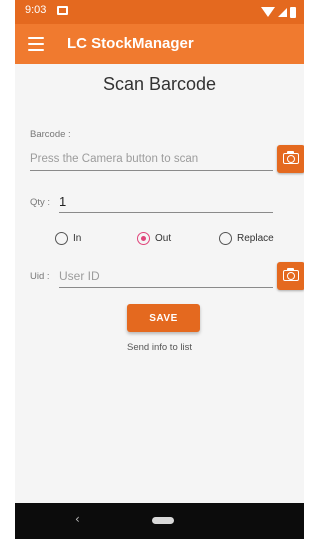  I want to click on uid-field, so click(166, 276).